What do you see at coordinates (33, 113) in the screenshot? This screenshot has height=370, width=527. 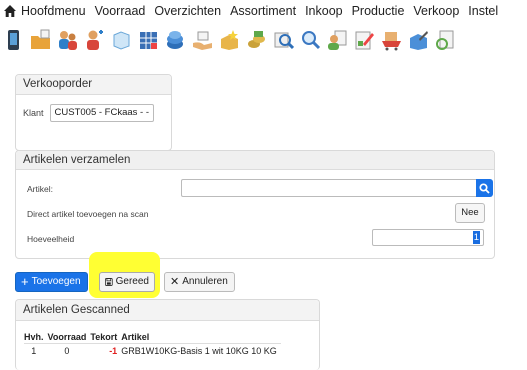 I see `klant-label: Klant` at bounding box center [33, 113].